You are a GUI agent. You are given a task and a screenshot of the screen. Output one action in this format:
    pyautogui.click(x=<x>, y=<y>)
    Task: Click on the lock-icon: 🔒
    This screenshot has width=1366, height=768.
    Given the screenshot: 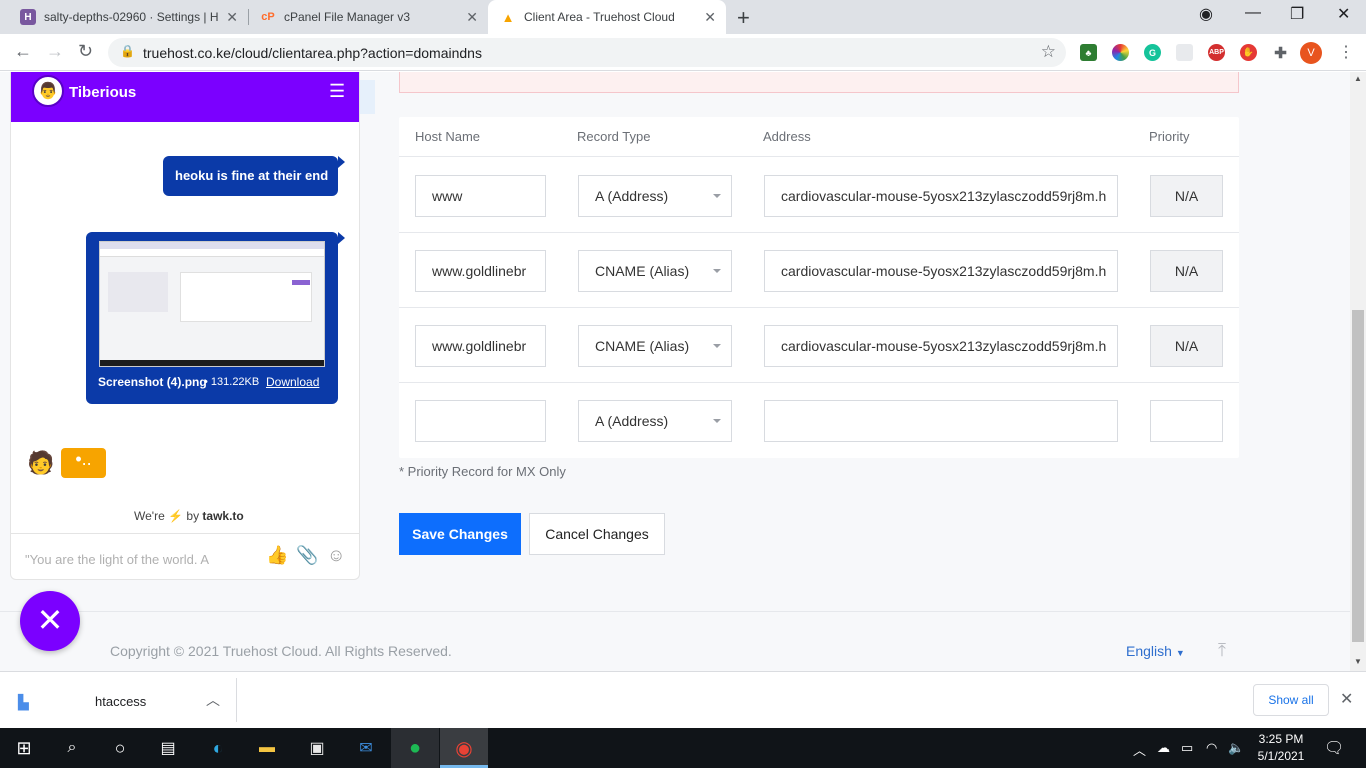 What is the action you would take?
    pyautogui.click(x=127, y=51)
    